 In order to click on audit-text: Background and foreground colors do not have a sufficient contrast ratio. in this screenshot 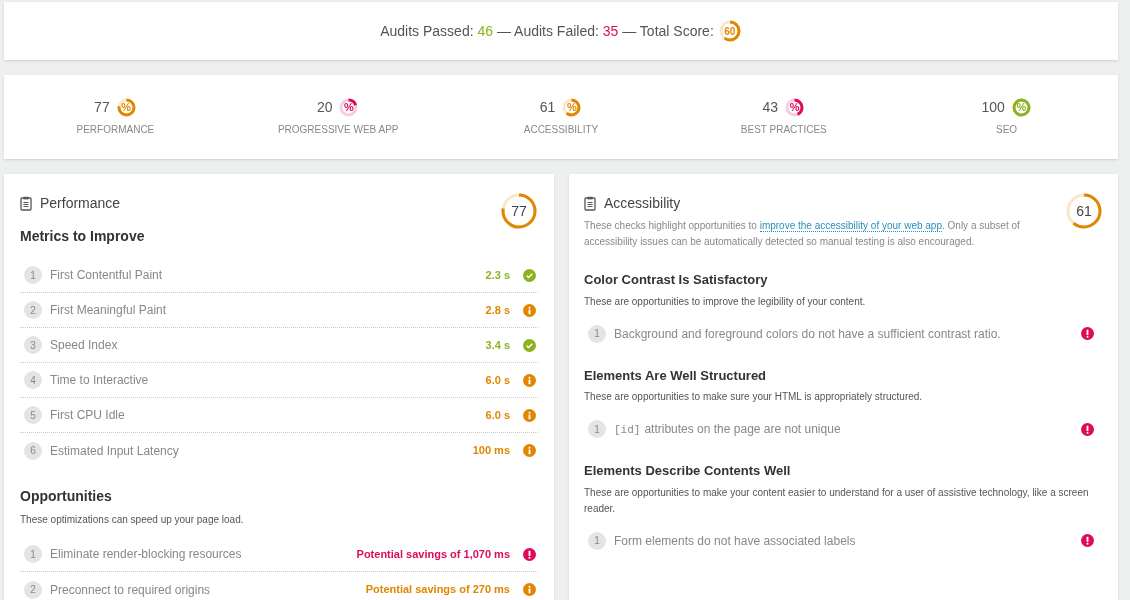, I will do `click(808, 334)`.